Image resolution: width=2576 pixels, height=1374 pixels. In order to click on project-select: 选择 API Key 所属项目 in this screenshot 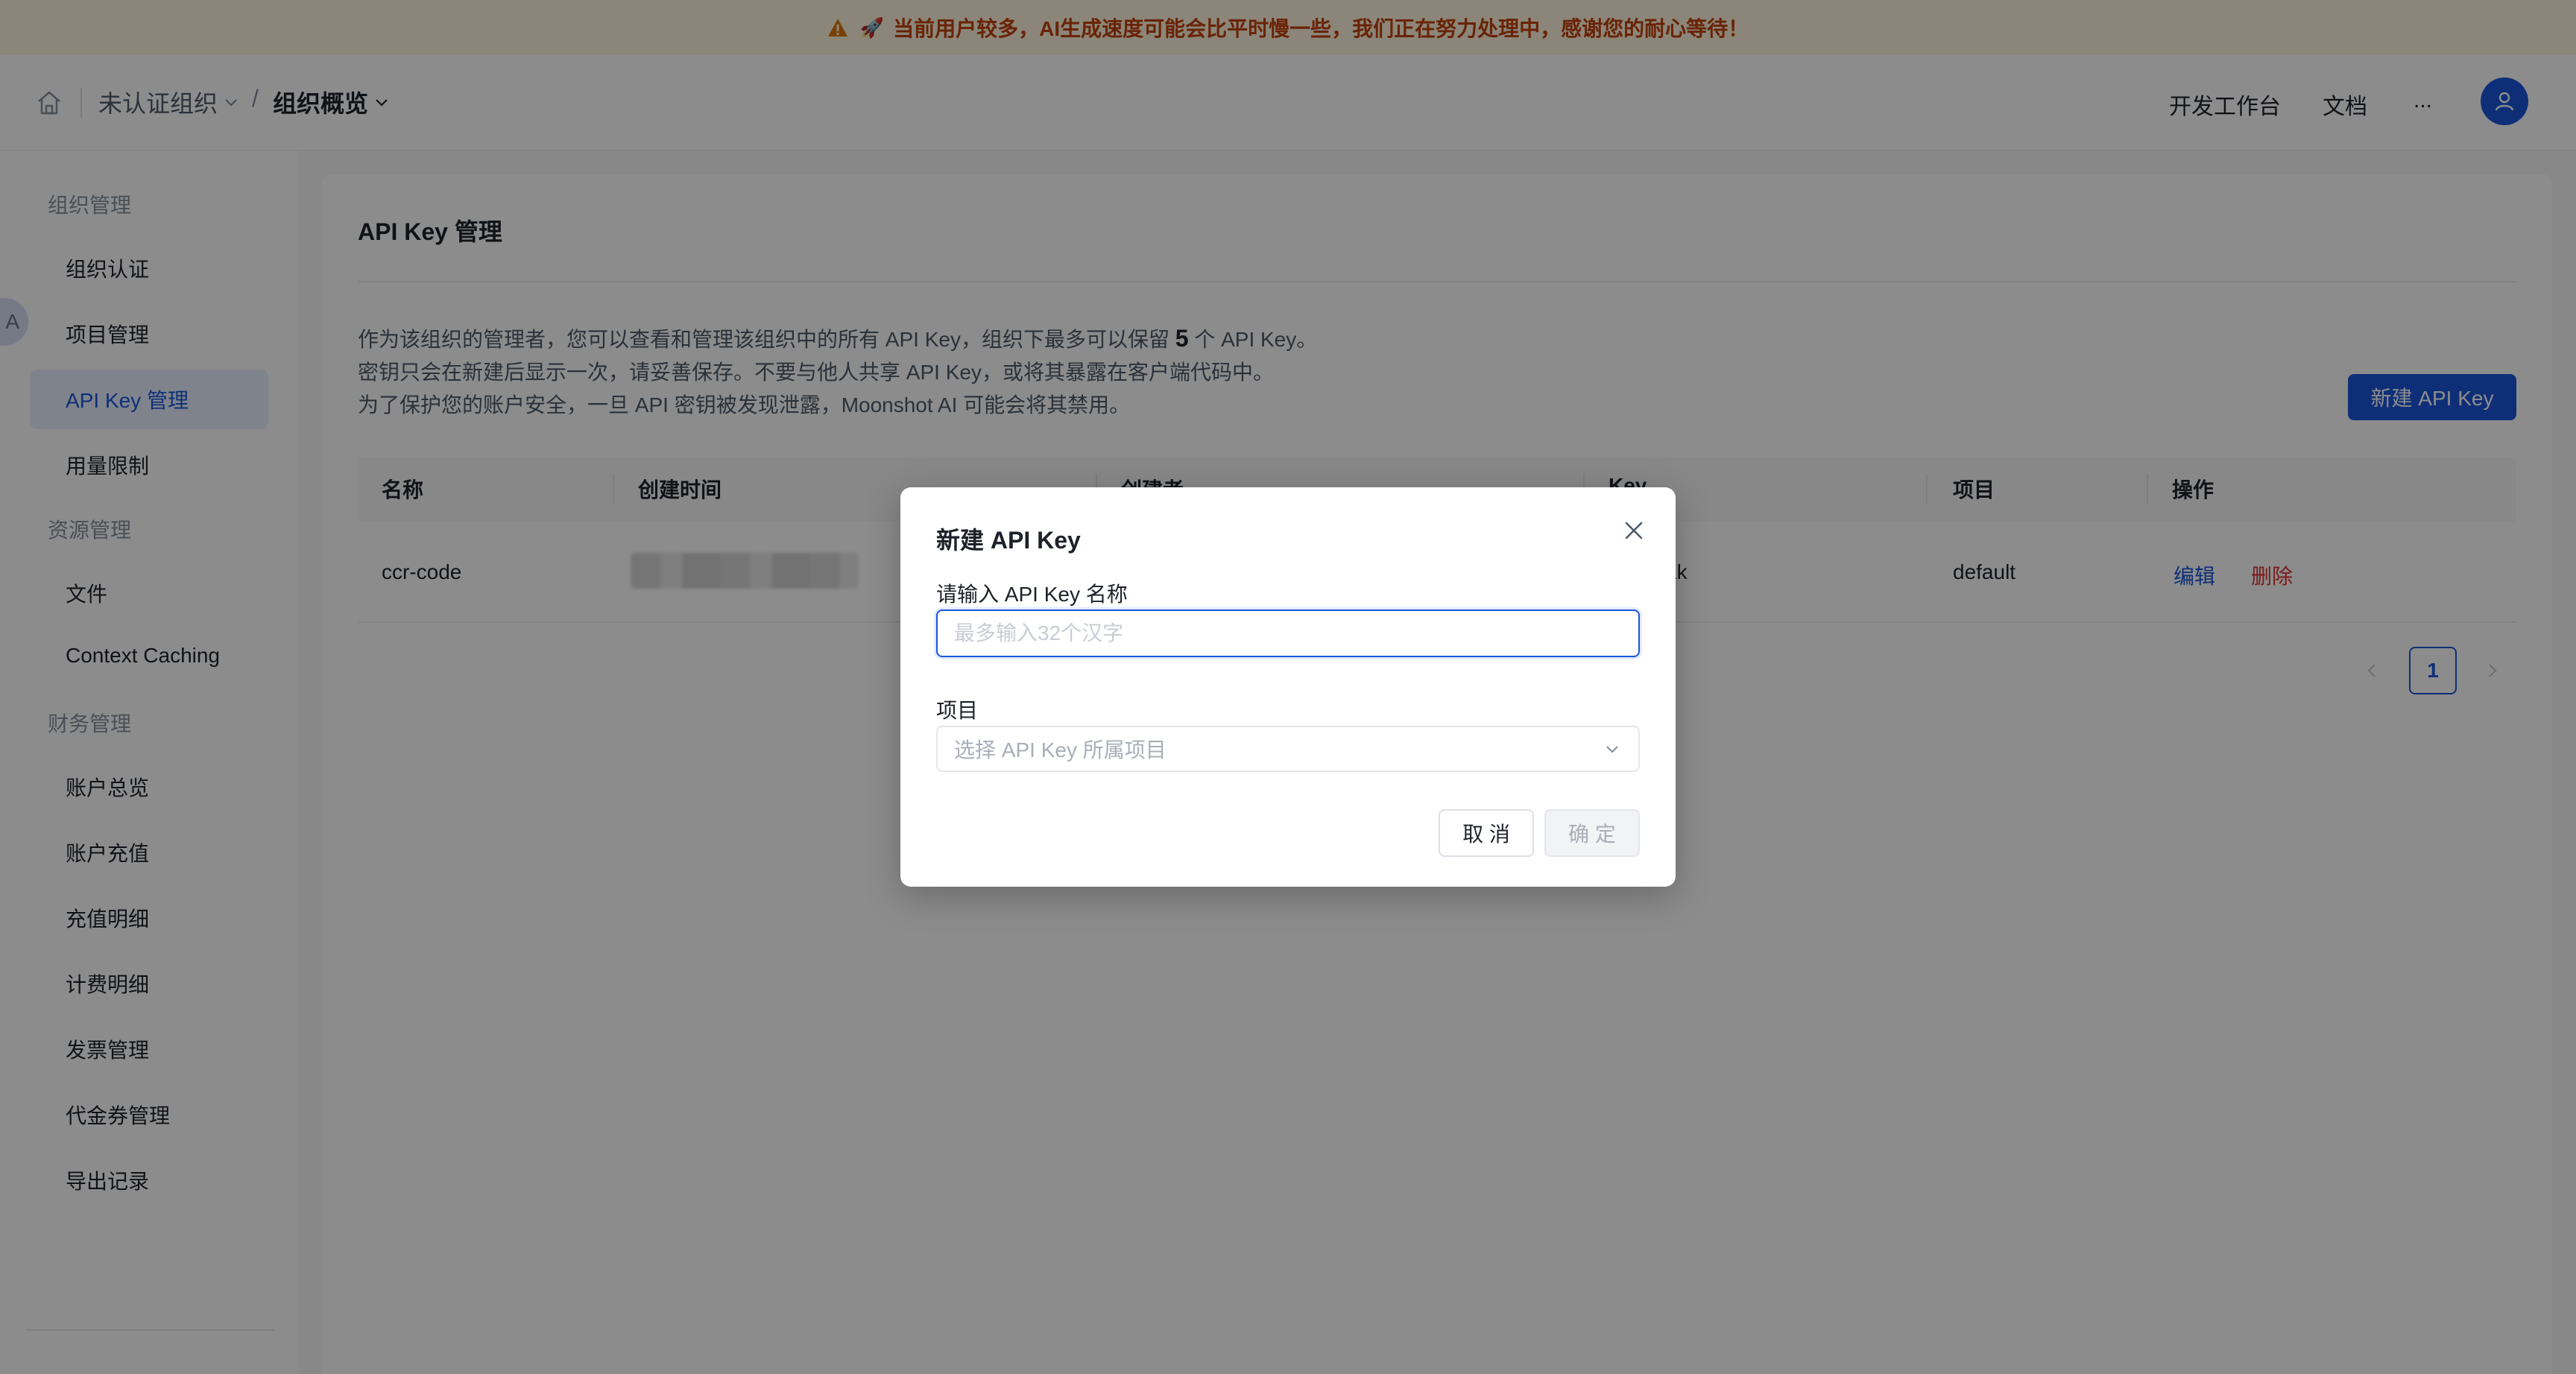, I will do `click(1288, 749)`.